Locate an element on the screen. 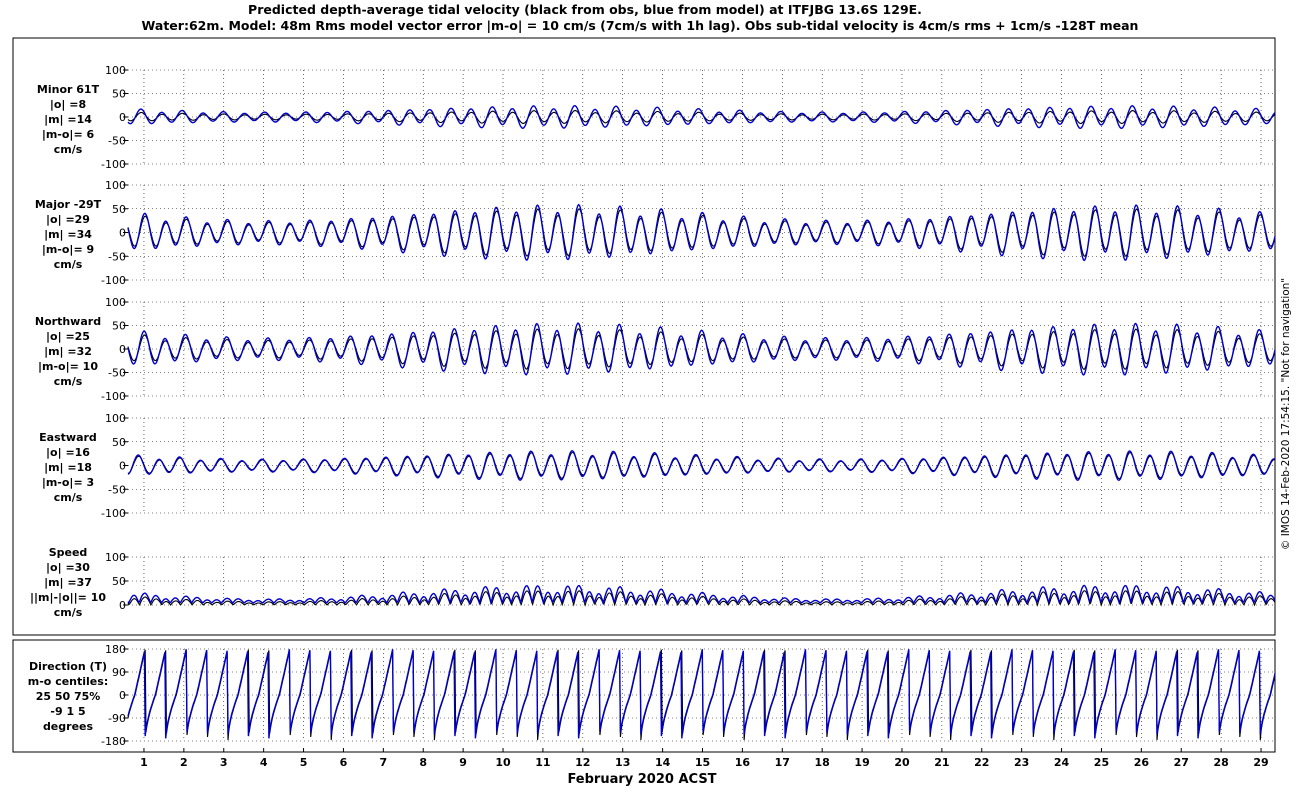 Image resolution: width=1300 pixels, height=800 pixels. panel-label-line: |m| =34 is located at coordinates (68, 234).